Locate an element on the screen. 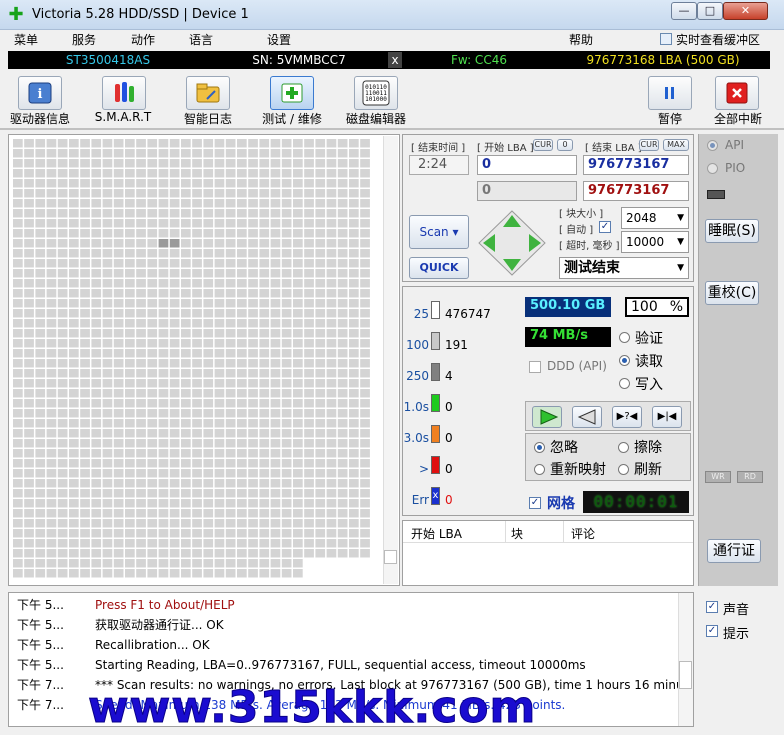 The height and width of the screenshot is (735, 784). verify-radio is located at coordinates (624, 337).